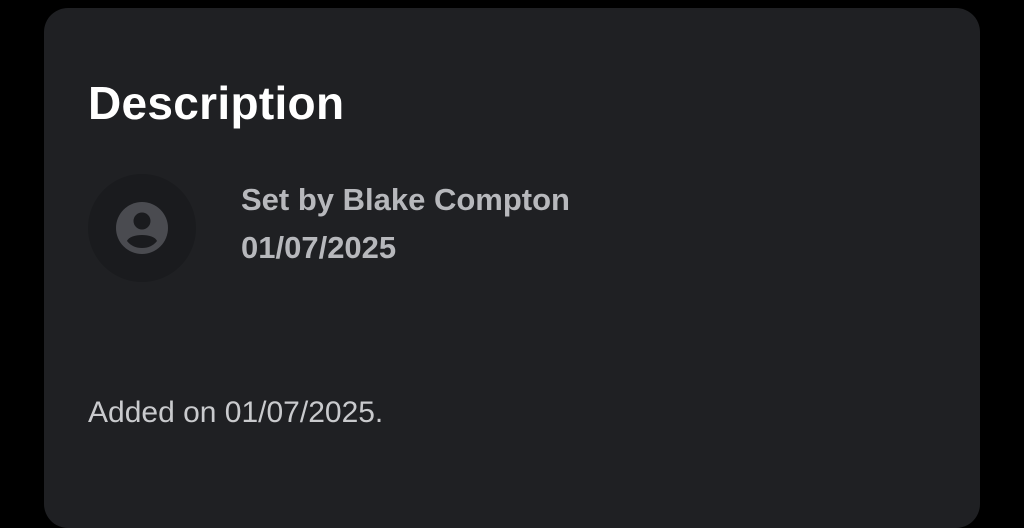  Describe the element at coordinates (236, 412) in the screenshot. I see `added-on-text: Added on 01/07/2025.` at that location.